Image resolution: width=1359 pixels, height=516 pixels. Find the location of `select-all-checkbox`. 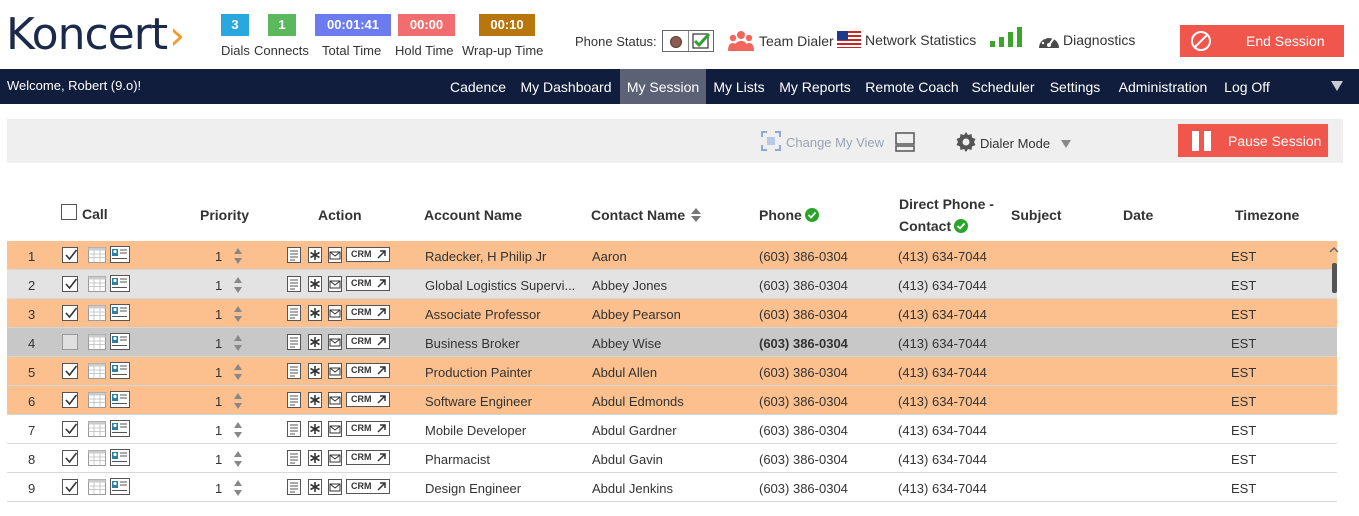

select-all-checkbox is located at coordinates (69, 212).